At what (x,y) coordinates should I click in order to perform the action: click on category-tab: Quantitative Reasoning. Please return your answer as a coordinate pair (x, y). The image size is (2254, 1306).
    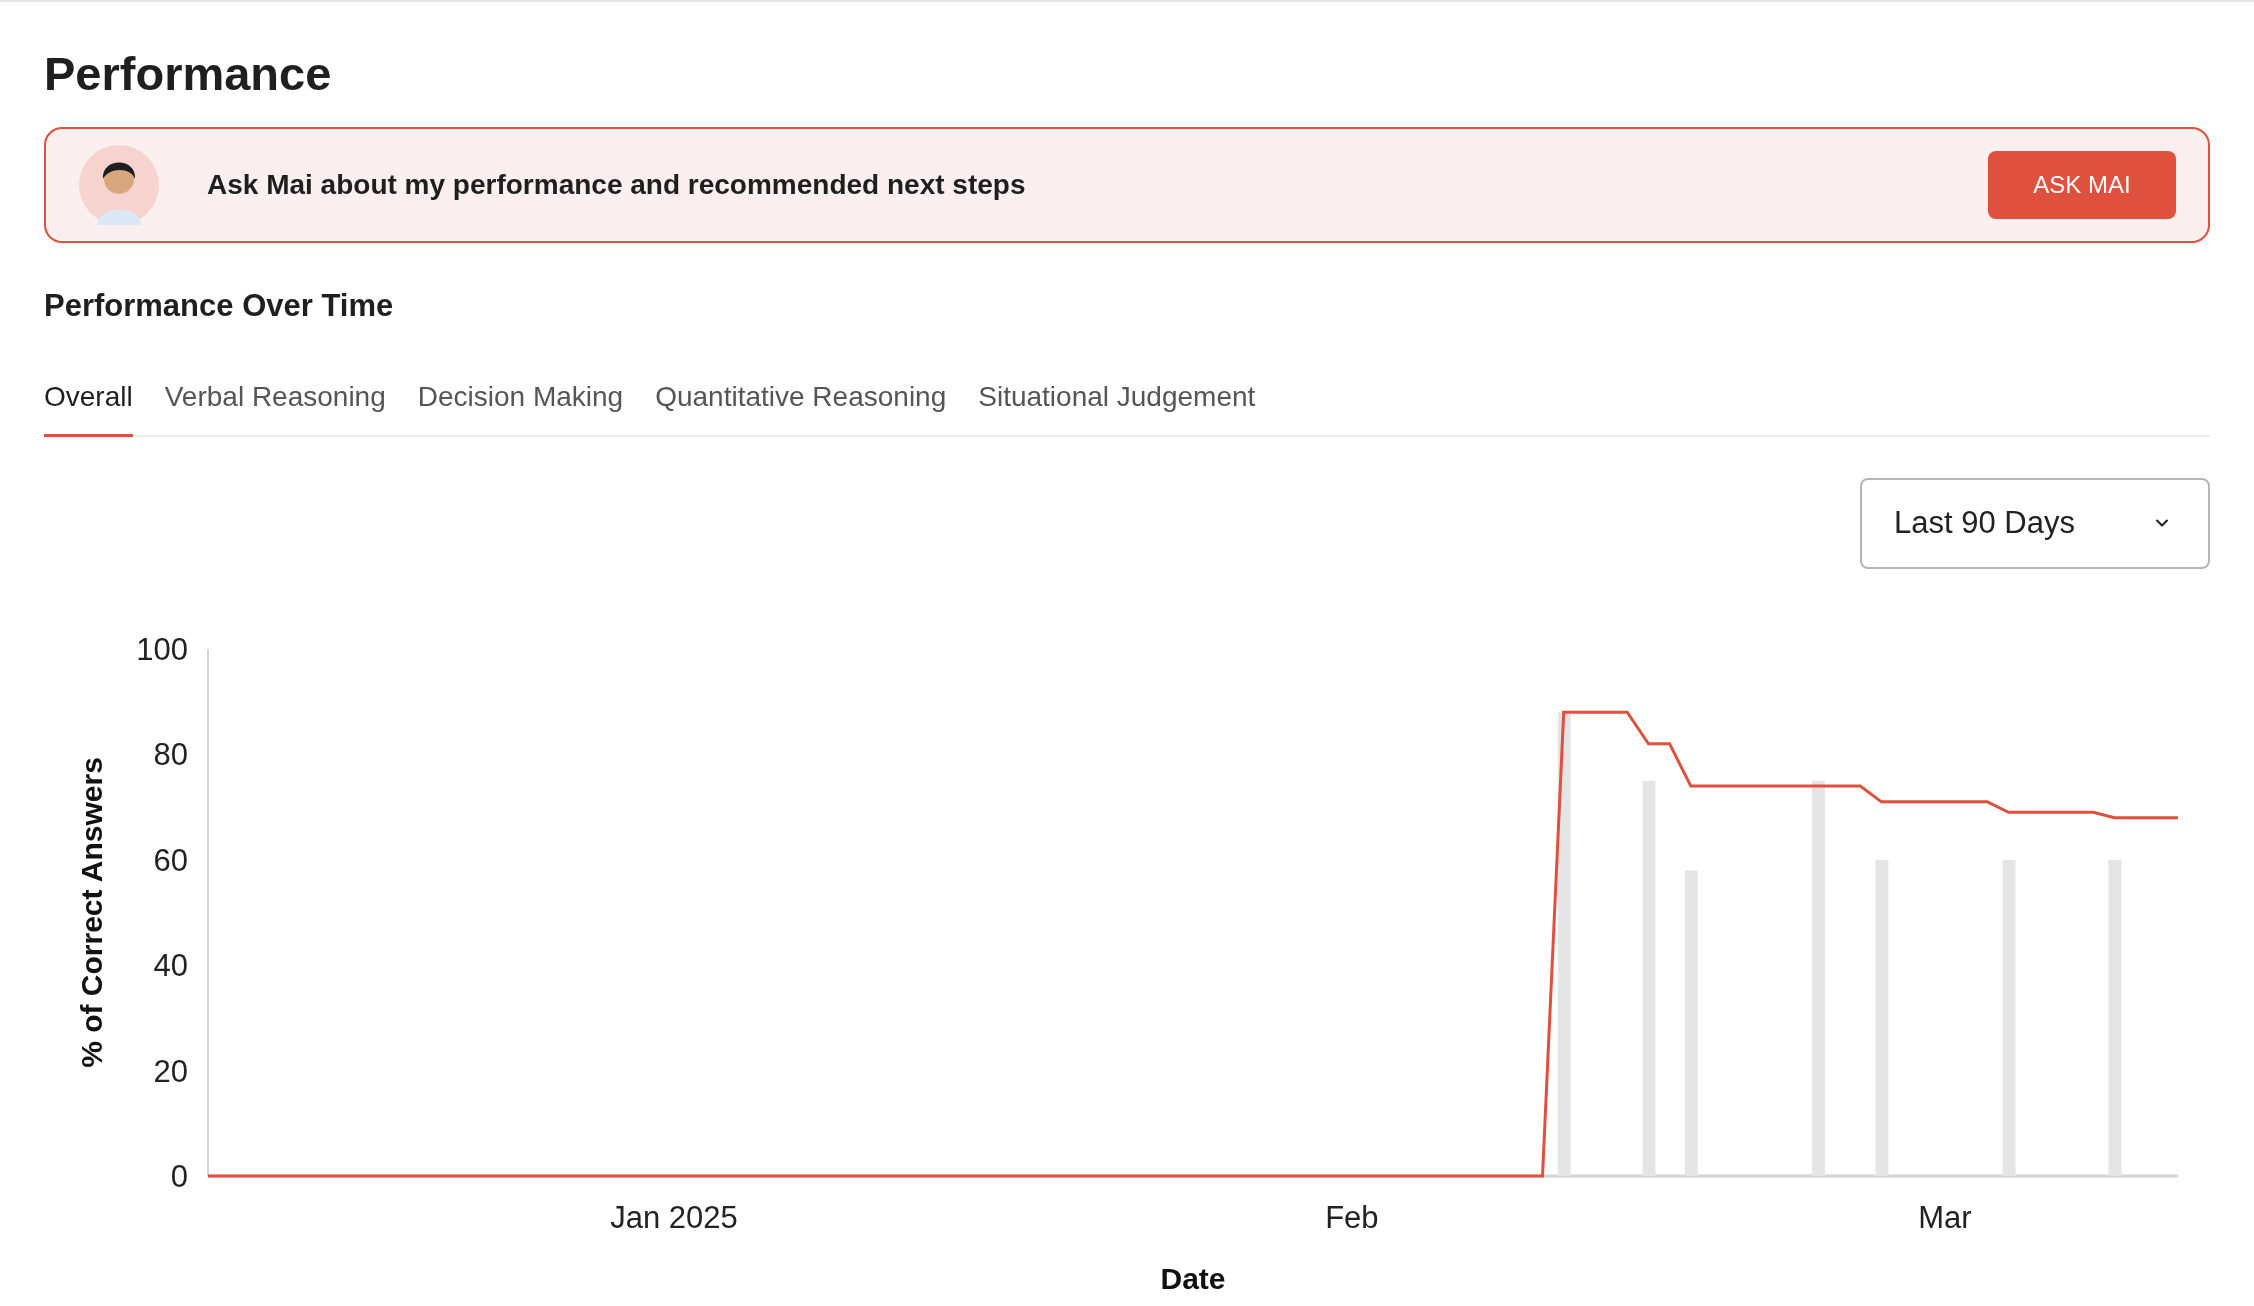
    Looking at the image, I should click on (801, 406).